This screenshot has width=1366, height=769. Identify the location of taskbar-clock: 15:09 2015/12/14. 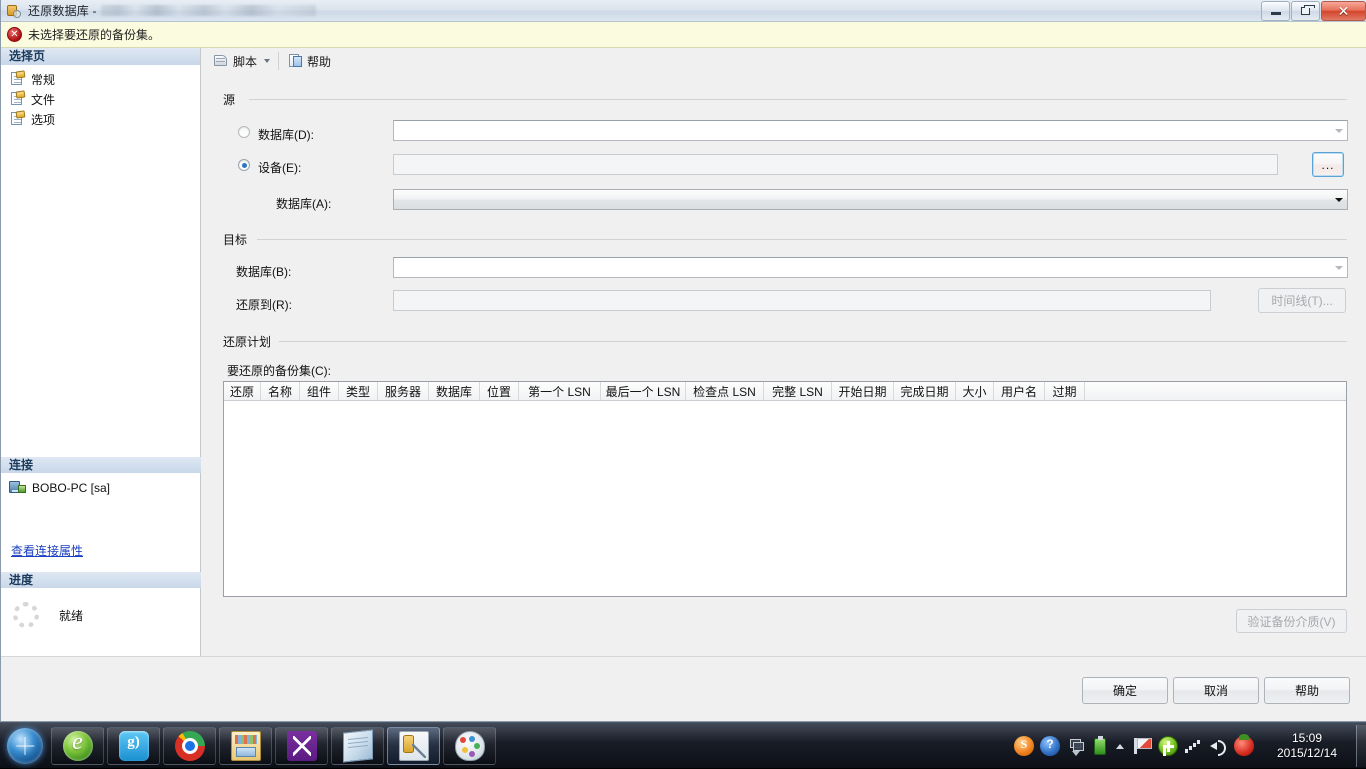
(1307, 746).